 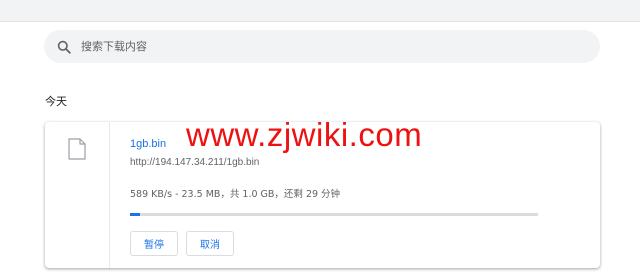 What do you see at coordinates (235, 194) in the screenshot?
I see `download-status: 589 KB/s - 23.5 MB，共 1.0 GB，还剩 29 分钟` at bounding box center [235, 194].